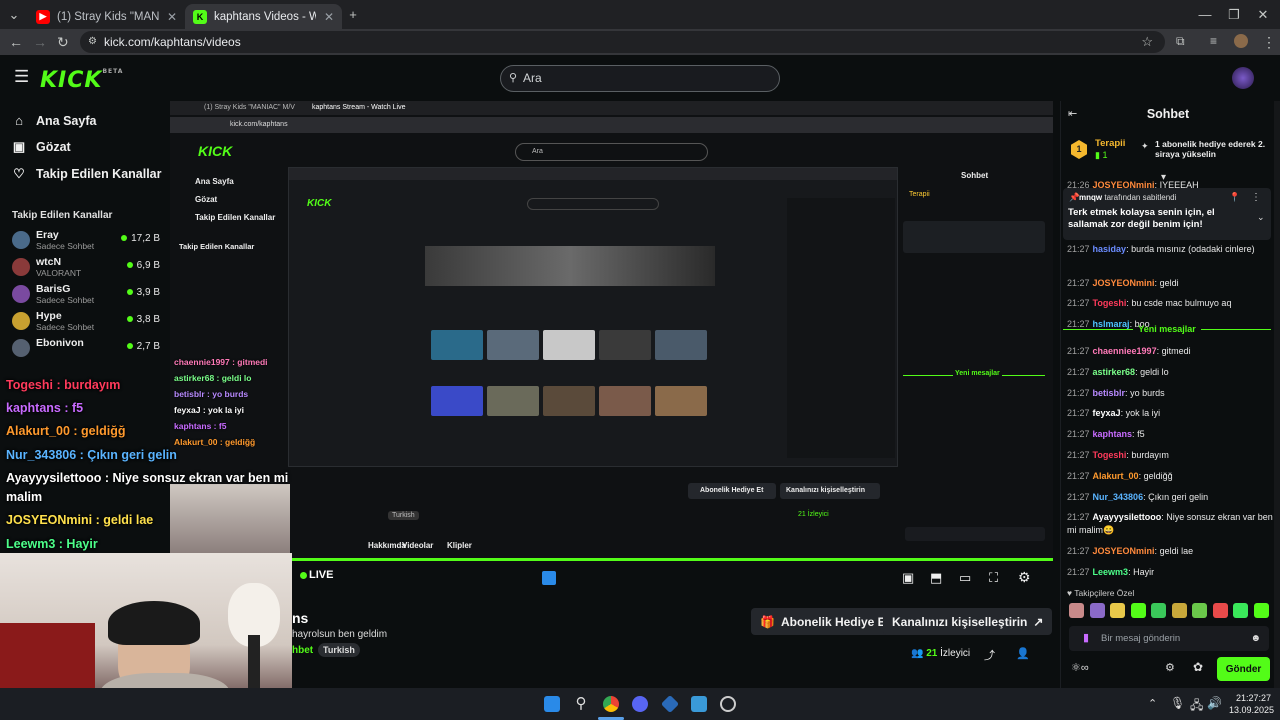  I want to click on unpin-icon: 📍, so click(1234, 197).